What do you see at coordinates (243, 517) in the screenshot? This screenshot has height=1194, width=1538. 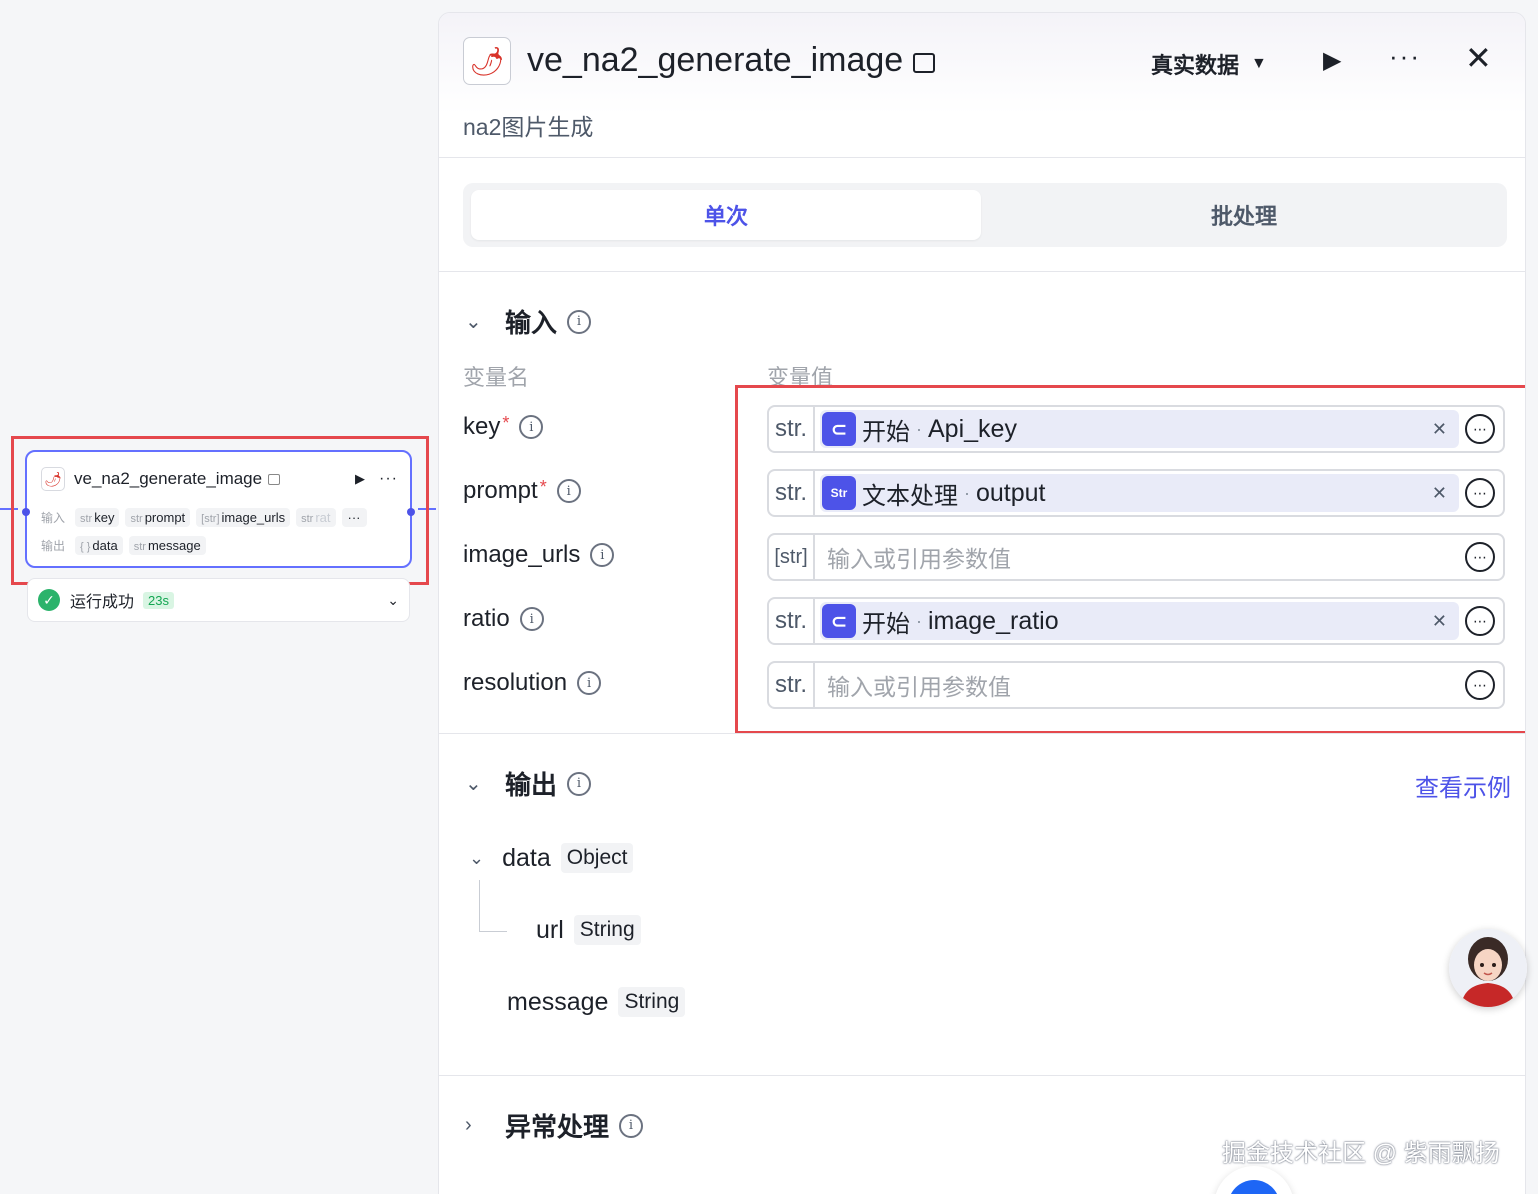 I see `node-input-chip: [str] image_urls` at bounding box center [243, 517].